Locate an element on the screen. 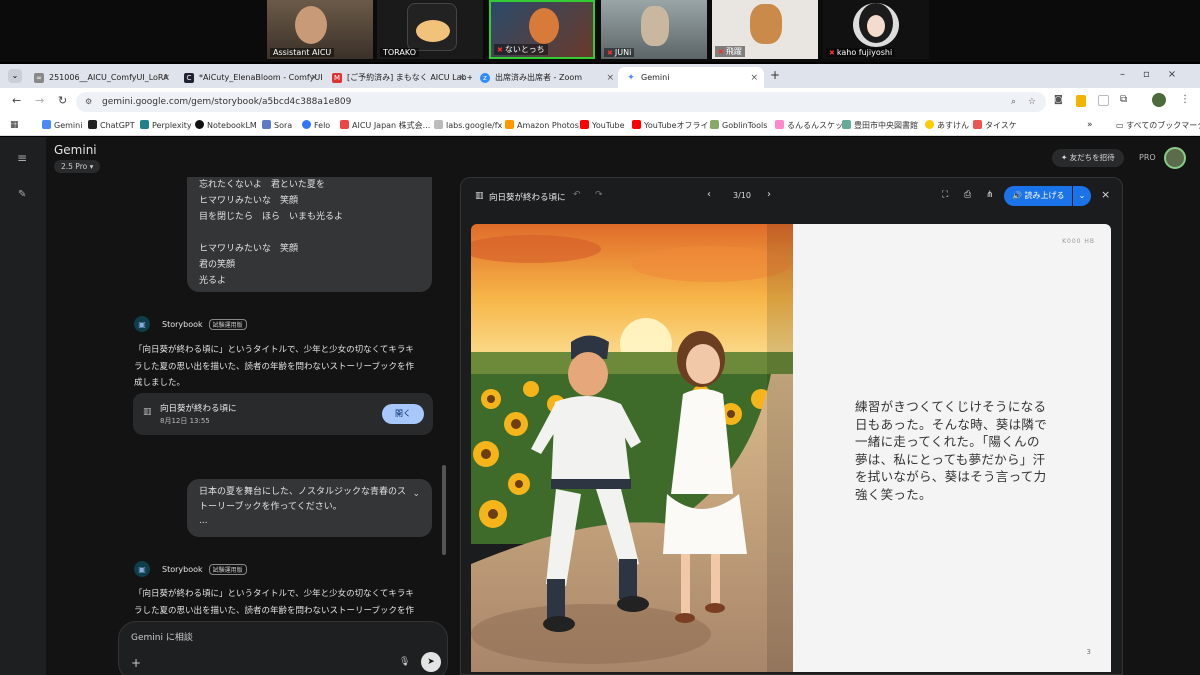  bookmark-item: GoblinTools is located at coordinates (738, 125).